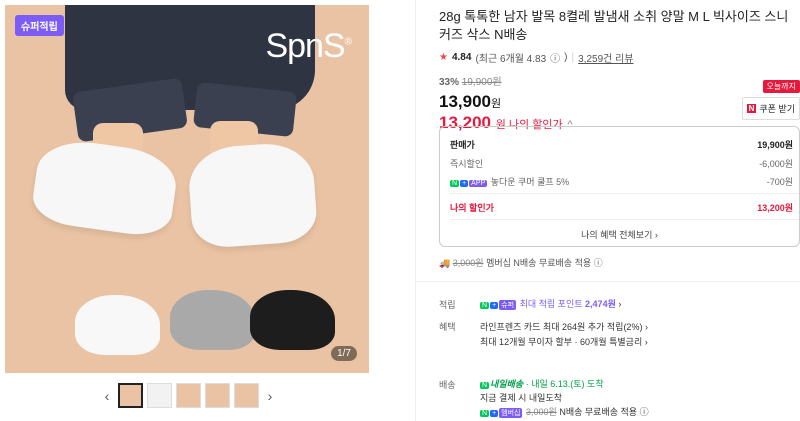  I want to click on panel-divider, so click(415, 210).